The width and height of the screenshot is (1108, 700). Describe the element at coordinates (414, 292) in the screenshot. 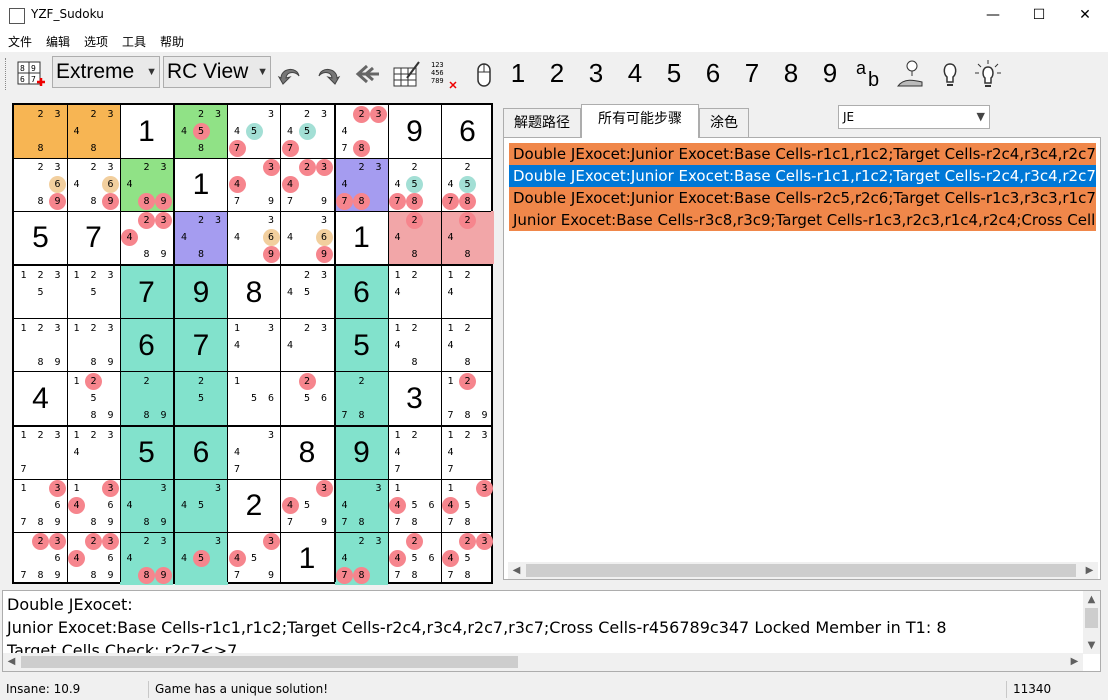

I see `board-cell: 124` at that location.